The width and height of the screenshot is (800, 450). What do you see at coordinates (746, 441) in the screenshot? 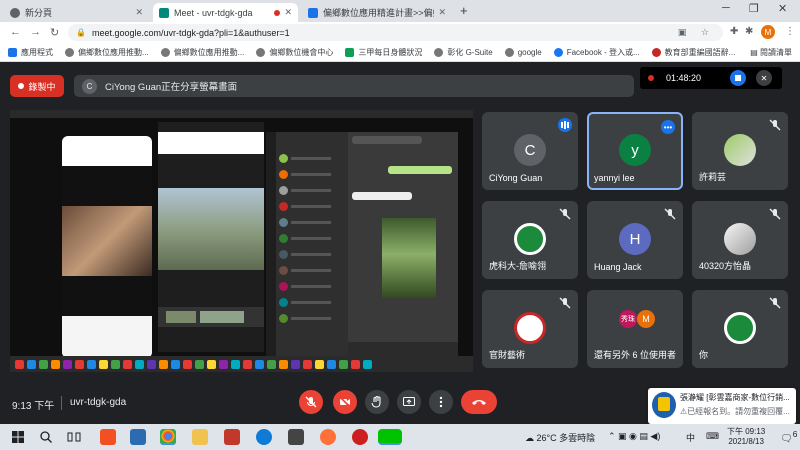
I see `taskbar-date: 2021/8/13` at bounding box center [746, 441].